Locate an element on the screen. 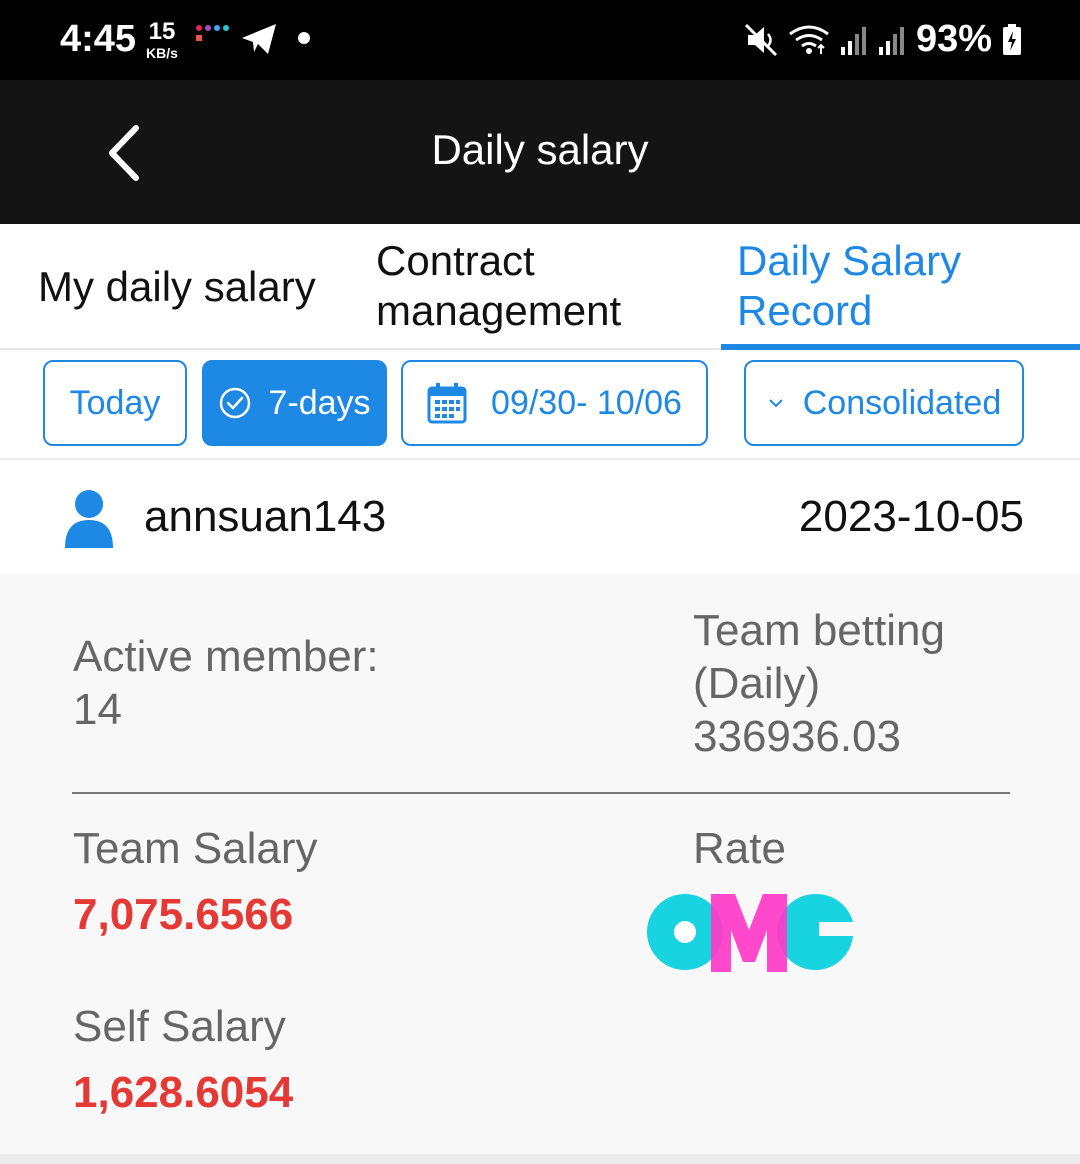 This screenshot has height=1164, width=1080. team-betting-label: Team betting (Daily) is located at coordinates (819, 657).